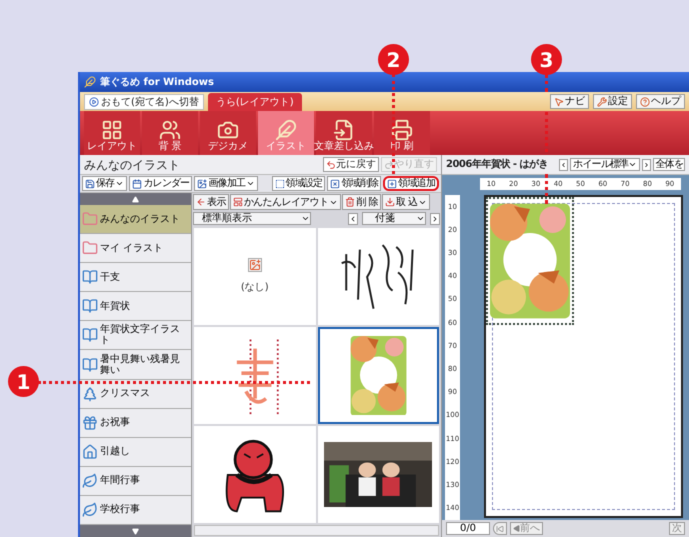 The height and width of the screenshot is (537, 689). What do you see at coordinates (361, 202) in the screenshot?
I see `view-button: 削 除` at bounding box center [361, 202].